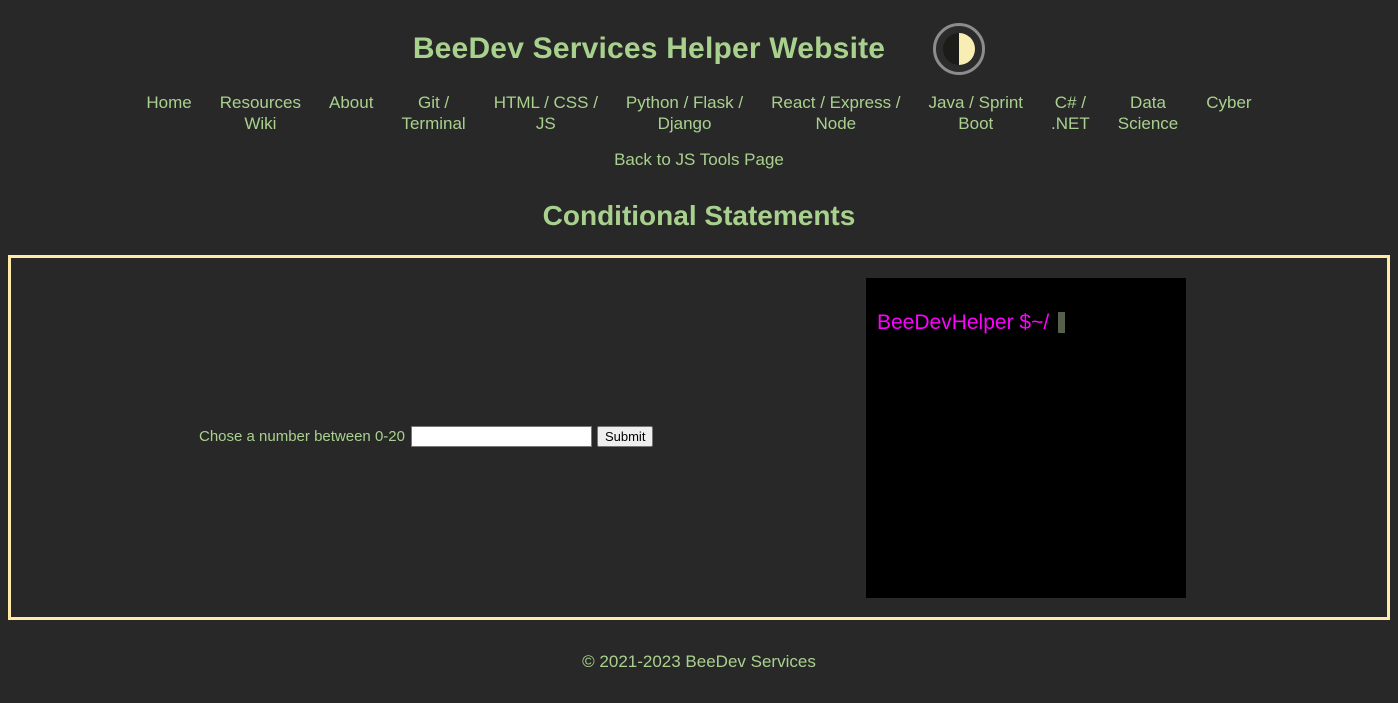 This screenshot has width=1398, height=703. I want to click on number-input-label: Chose a number between 0-20, so click(302, 436).